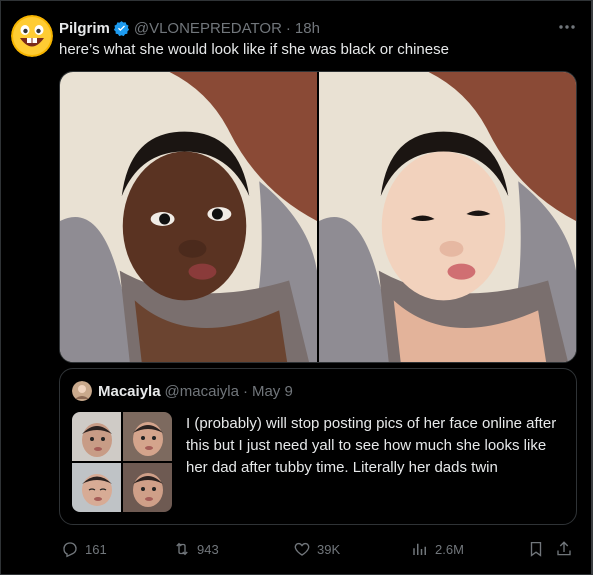 The width and height of the screenshot is (593, 575). I want to click on like-count: 39K, so click(329, 549).